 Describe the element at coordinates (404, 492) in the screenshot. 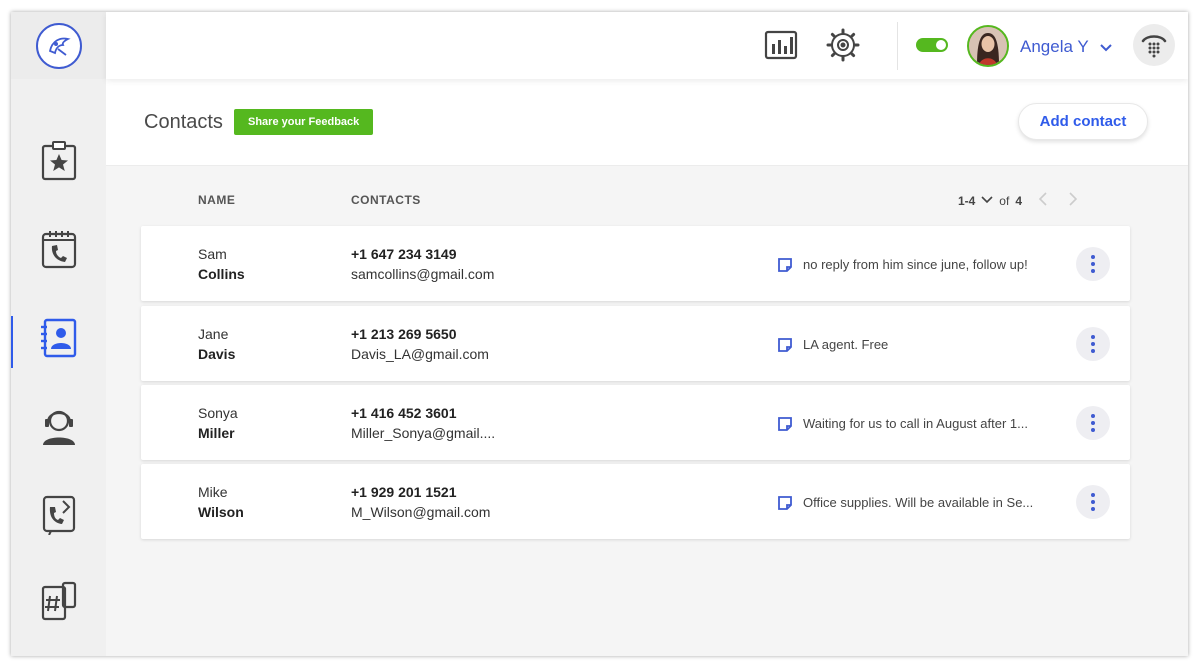

I see `contact-phone: +1 929 201 1521` at that location.